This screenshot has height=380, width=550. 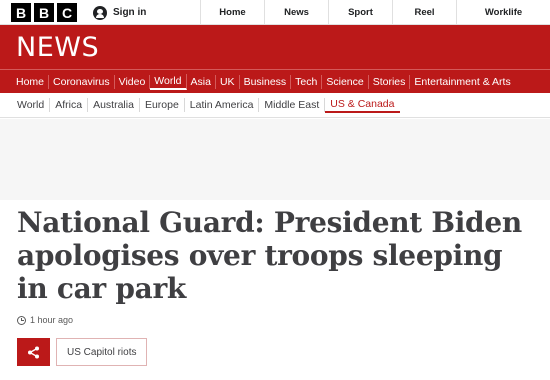 I want to click on signin-link: Sign in, so click(x=119, y=12).